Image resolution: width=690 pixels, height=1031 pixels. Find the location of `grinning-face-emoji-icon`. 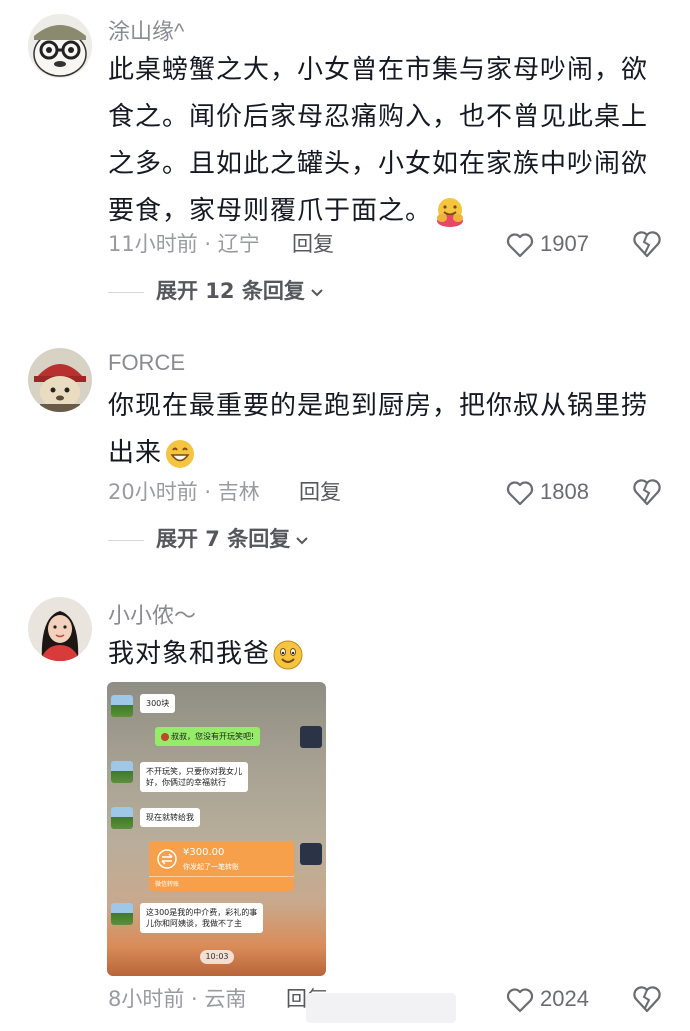

grinning-face-emoji-icon is located at coordinates (180, 453).